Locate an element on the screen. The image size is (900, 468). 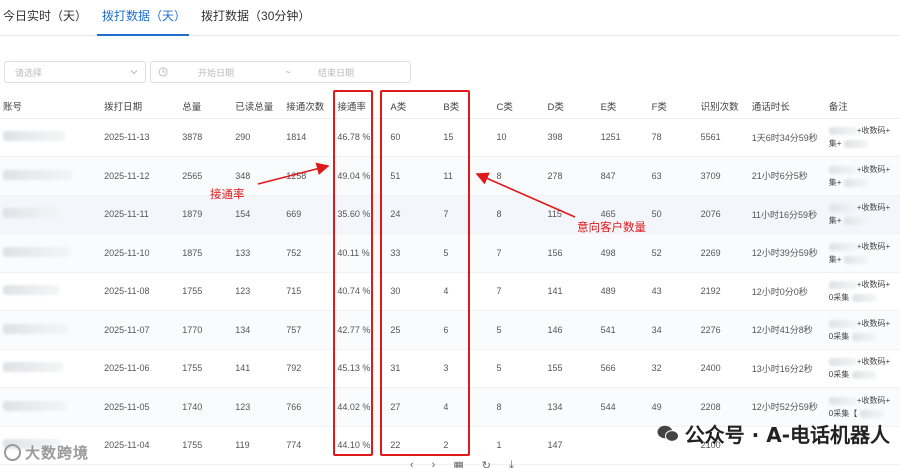
cell-class-d: 141 is located at coordinates (571, 291).